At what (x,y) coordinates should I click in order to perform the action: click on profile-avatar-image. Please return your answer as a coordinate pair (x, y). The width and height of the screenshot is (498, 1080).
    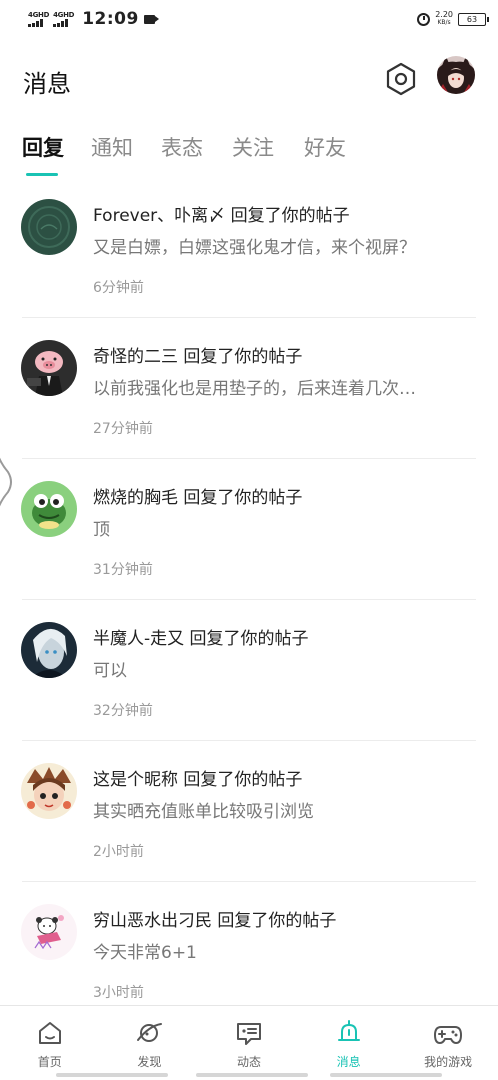
    Looking at the image, I should click on (456, 75).